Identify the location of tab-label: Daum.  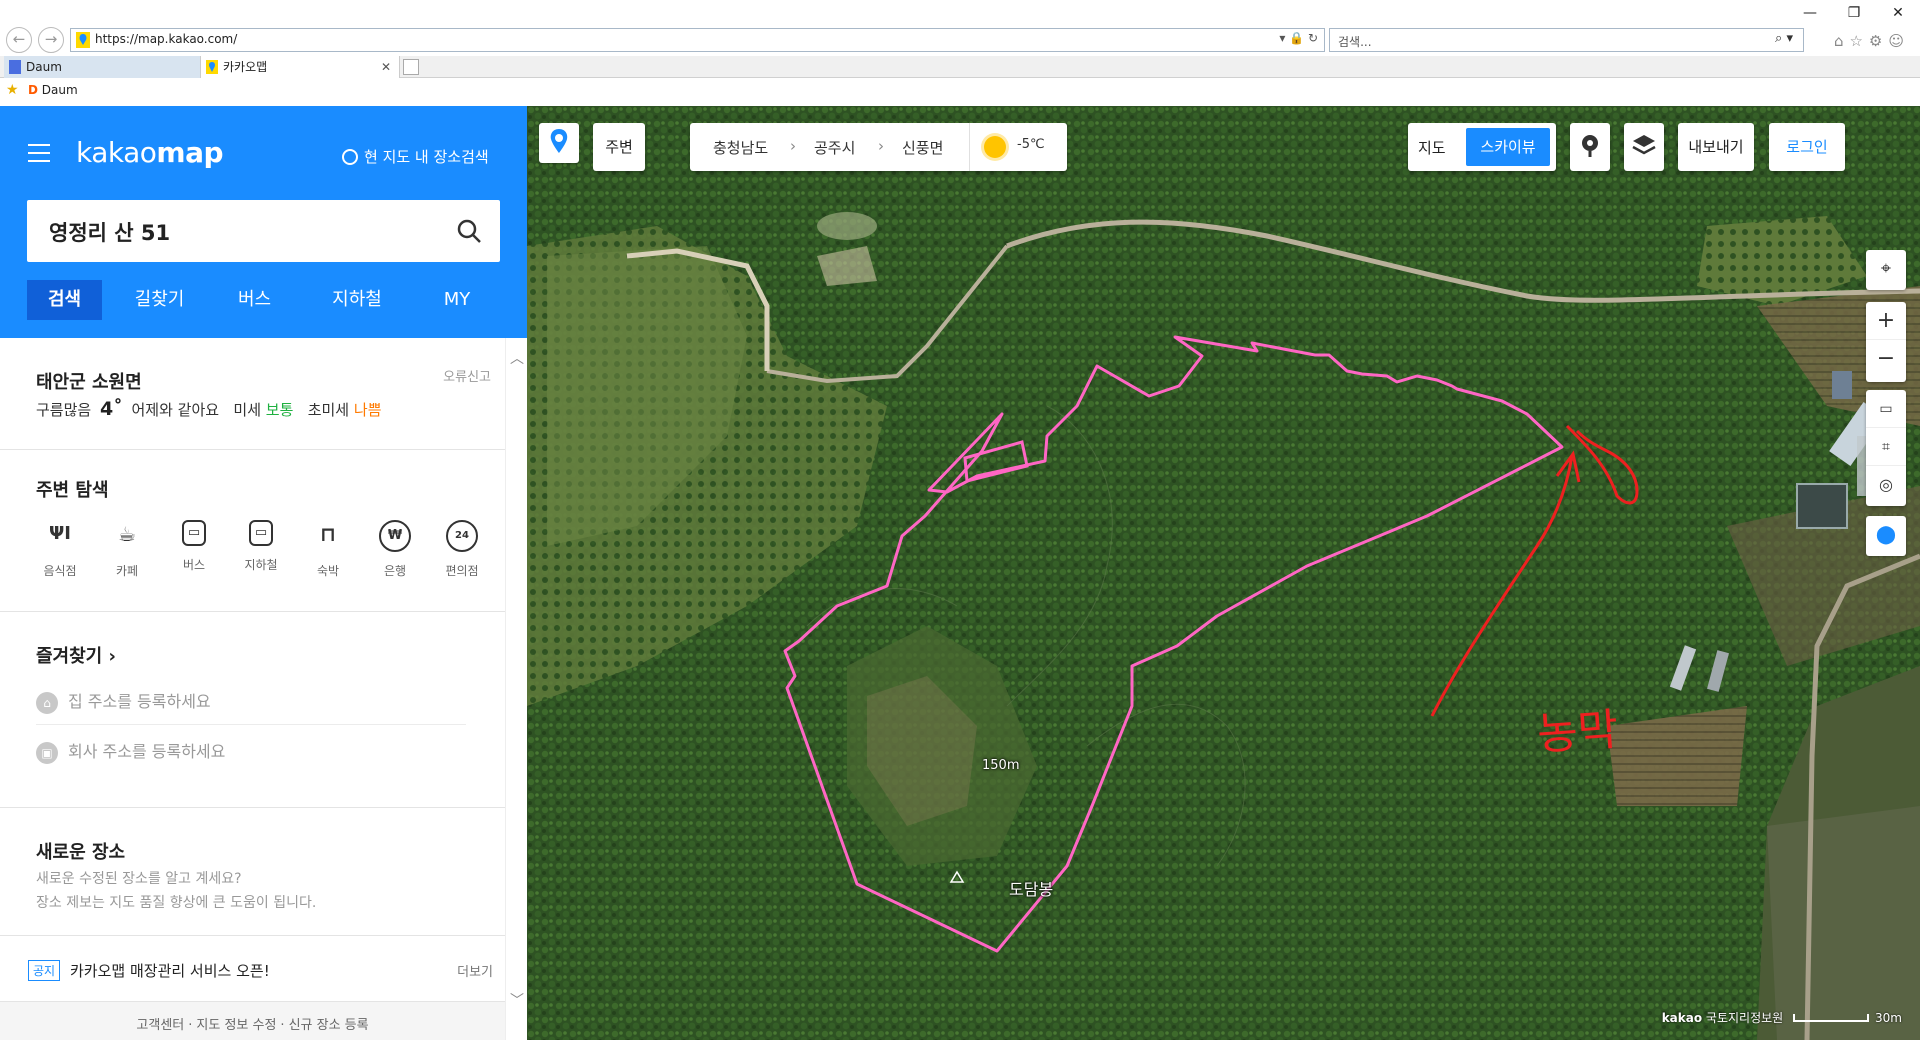
(44, 67).